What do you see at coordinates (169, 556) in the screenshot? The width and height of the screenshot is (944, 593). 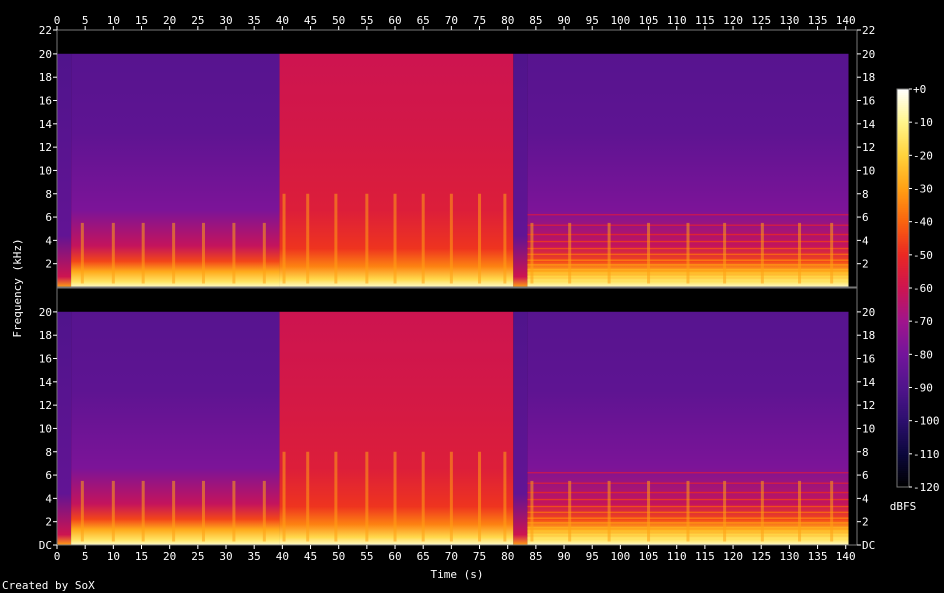 I see `x-tick-bottom-label: 20` at bounding box center [169, 556].